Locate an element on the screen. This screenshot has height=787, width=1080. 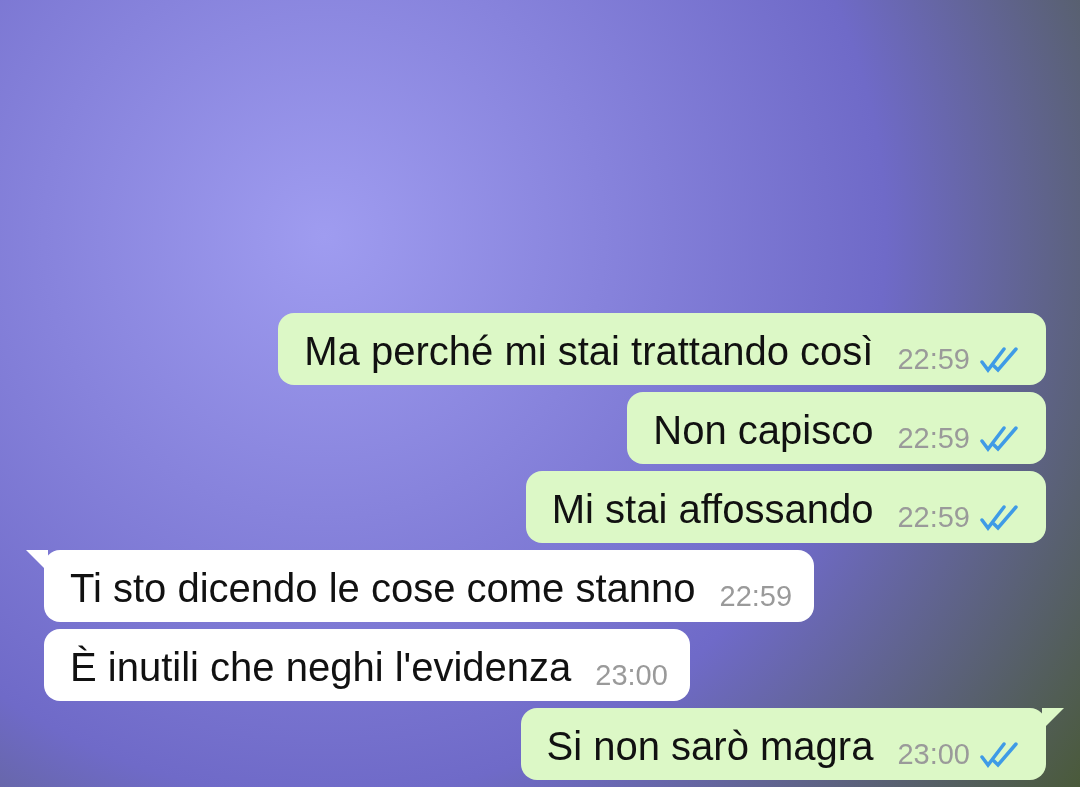
message-text: È inutili che neghi l'evidenza is located at coordinates (321, 667).